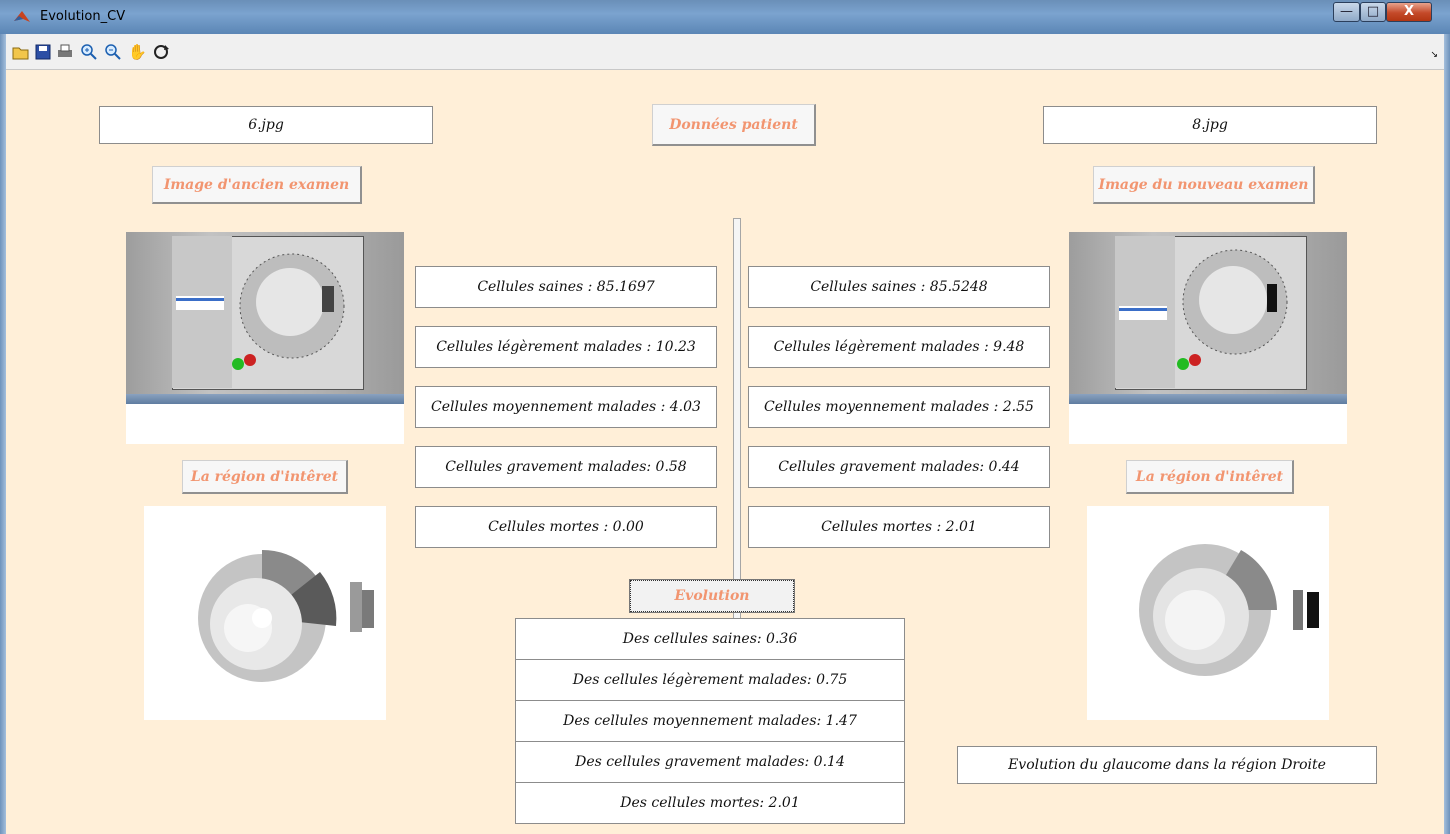  Describe the element at coordinates (1201, 312) in the screenshot. I see `new-exam-preview-icon` at that location.